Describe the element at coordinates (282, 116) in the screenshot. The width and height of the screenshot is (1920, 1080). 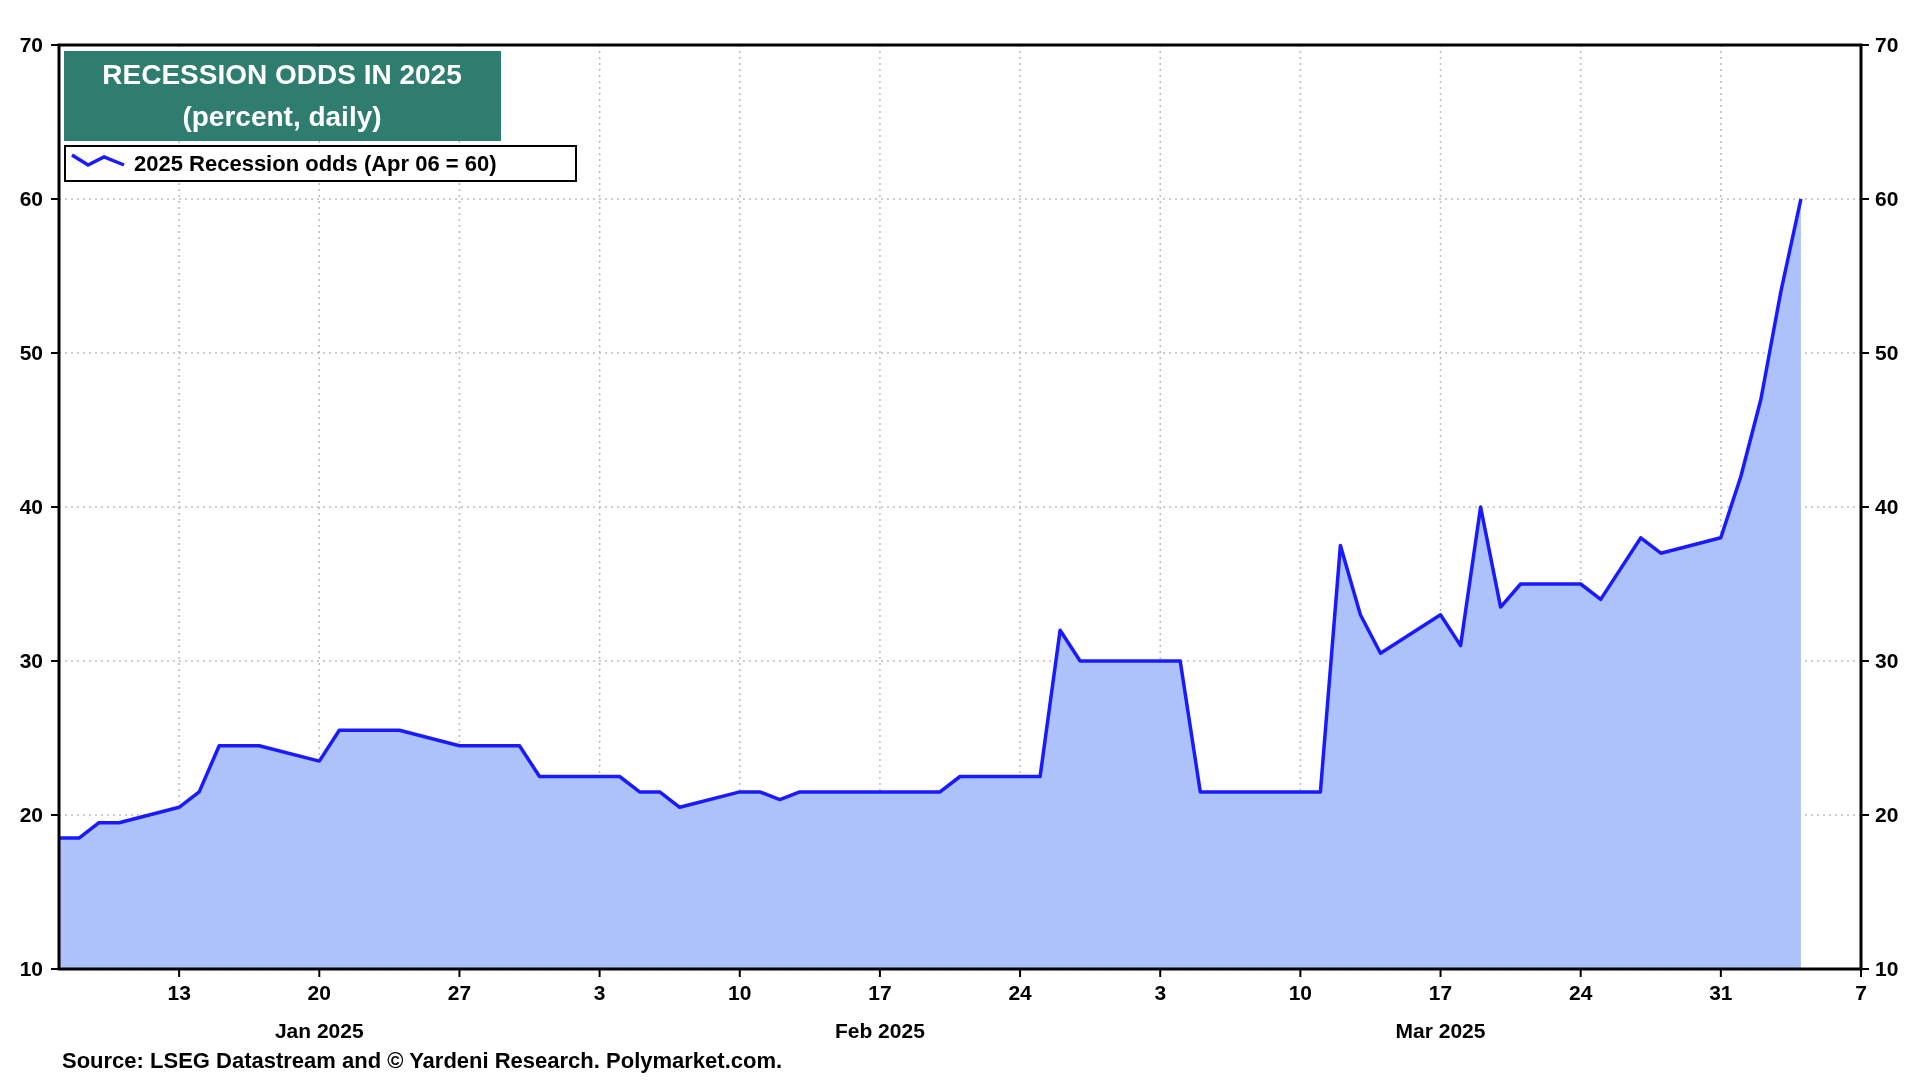
I see `chart-title: (percent, daily)` at that location.